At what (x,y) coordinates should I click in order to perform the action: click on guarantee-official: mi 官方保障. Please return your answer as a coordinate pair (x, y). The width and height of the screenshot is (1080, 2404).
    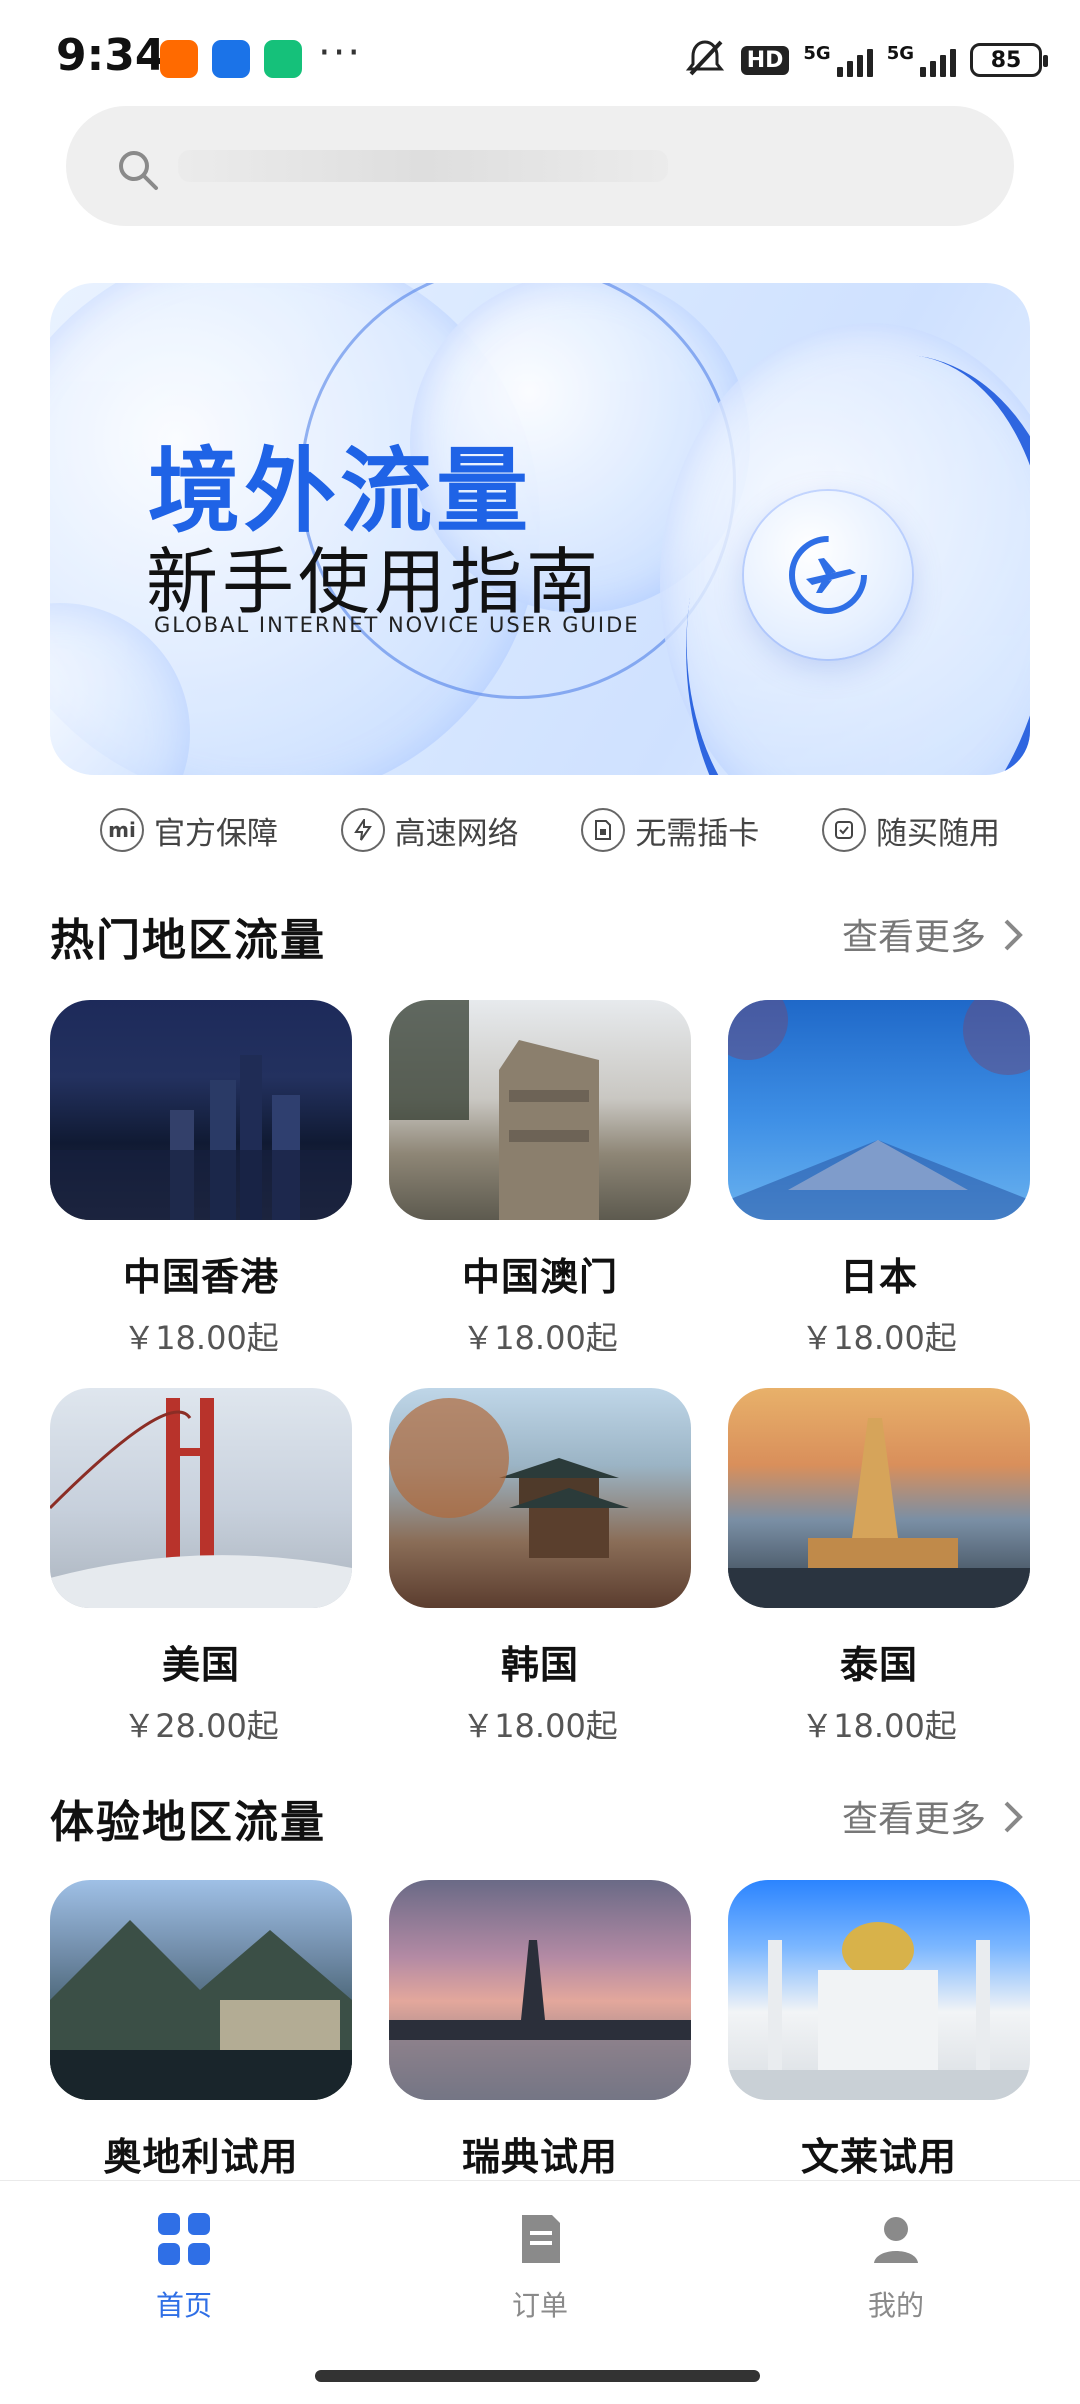
    Looking at the image, I should click on (189, 830).